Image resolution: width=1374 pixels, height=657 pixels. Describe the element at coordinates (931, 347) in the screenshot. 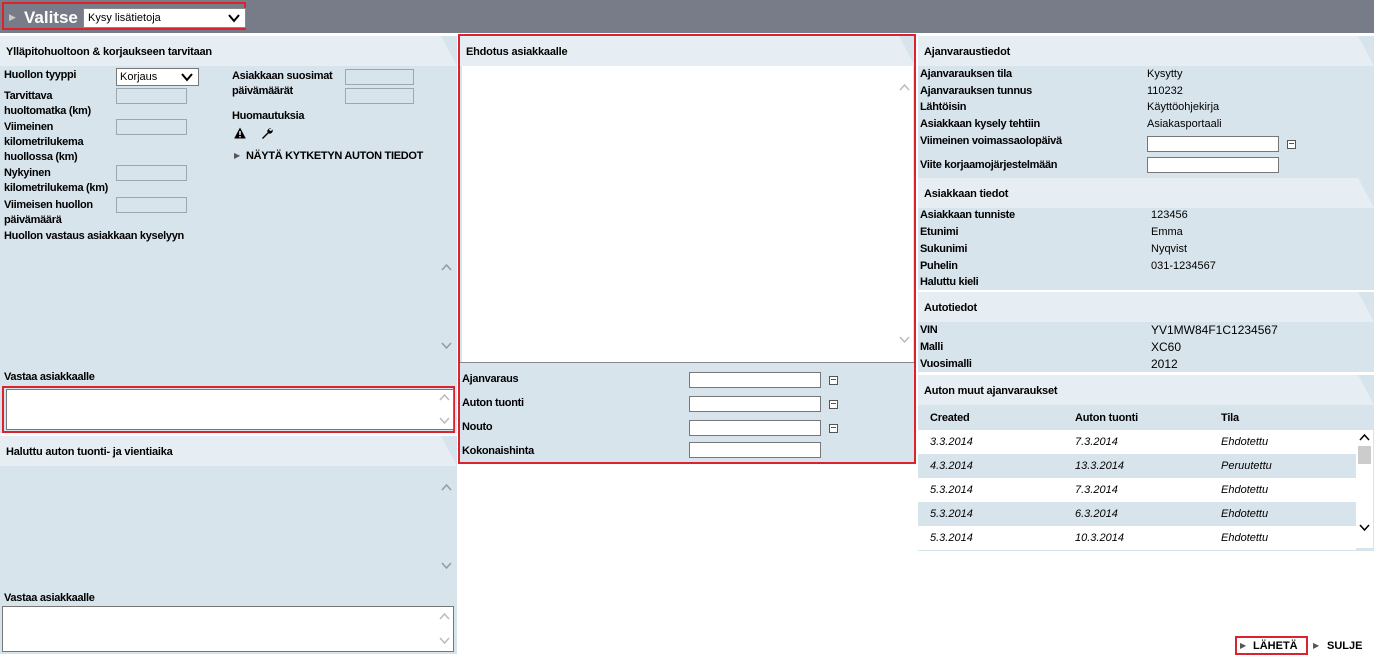

I see `model-label: Malli` at that location.